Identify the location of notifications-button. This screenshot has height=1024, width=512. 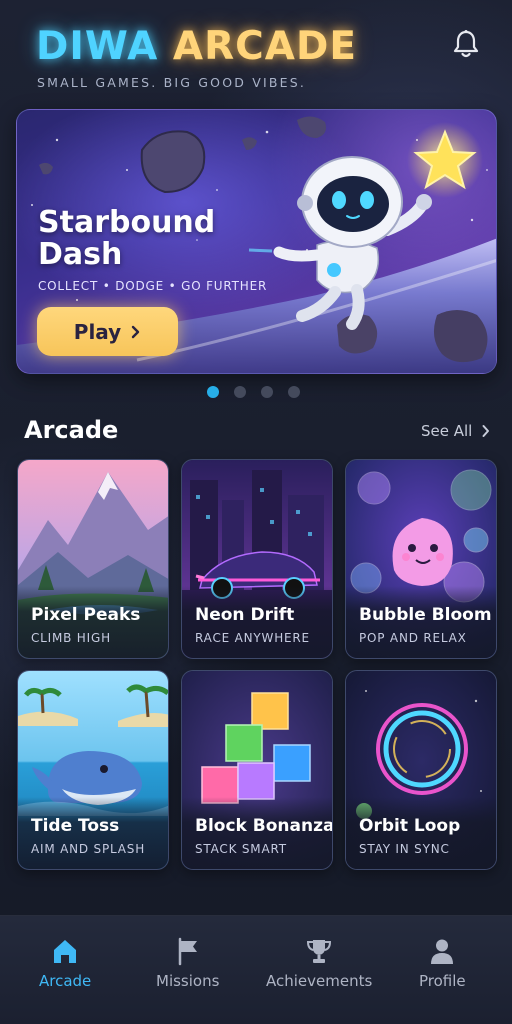
(466, 44).